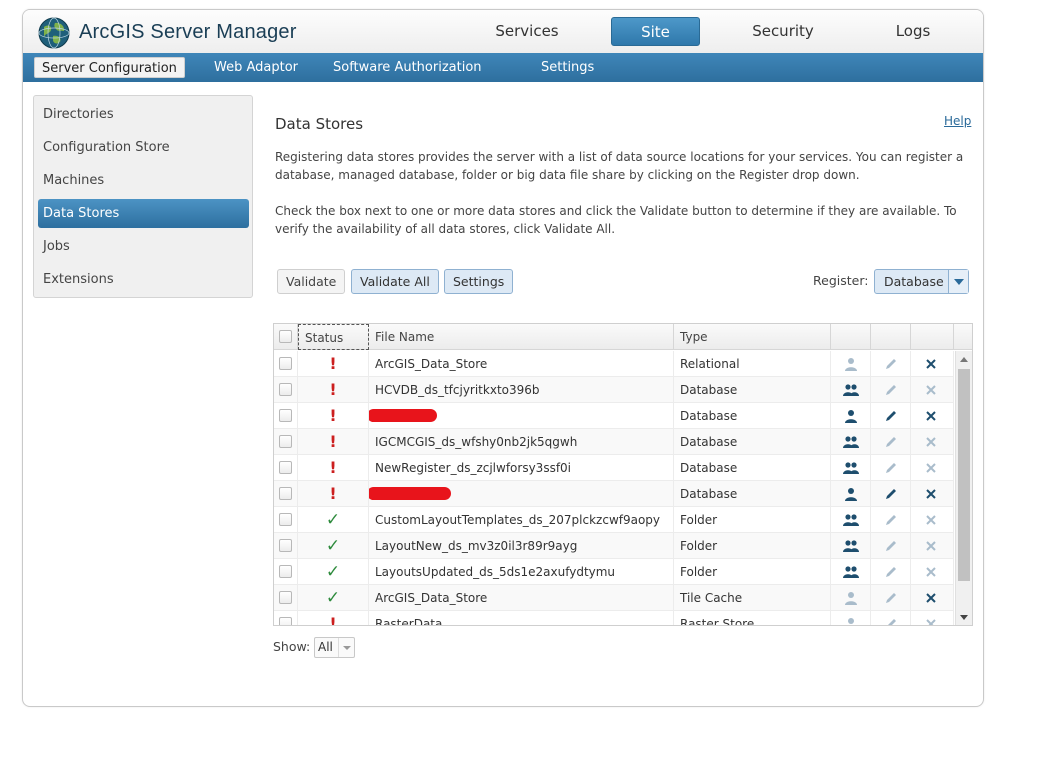  I want to click on help-link: Help, so click(957, 121).